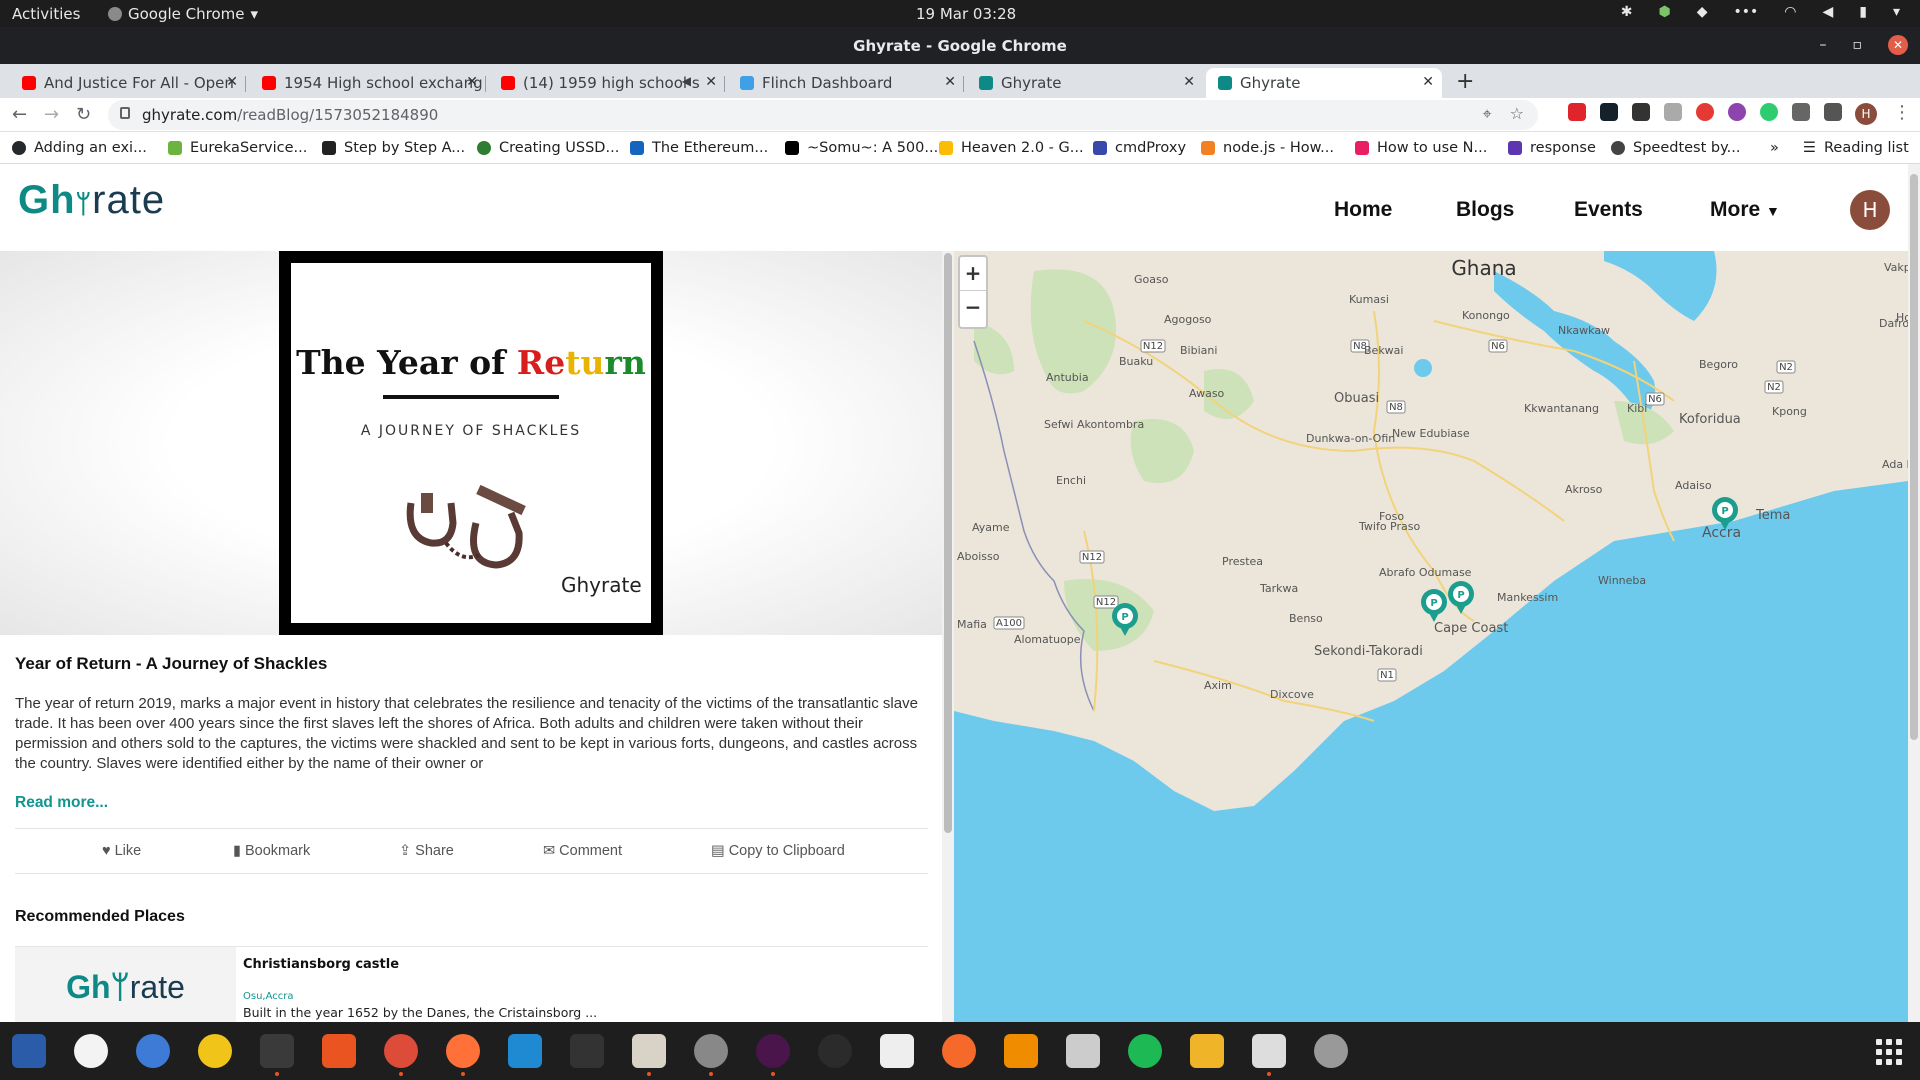 The width and height of the screenshot is (1920, 1080). I want to click on more-tray-icon: •••, so click(1745, 12).